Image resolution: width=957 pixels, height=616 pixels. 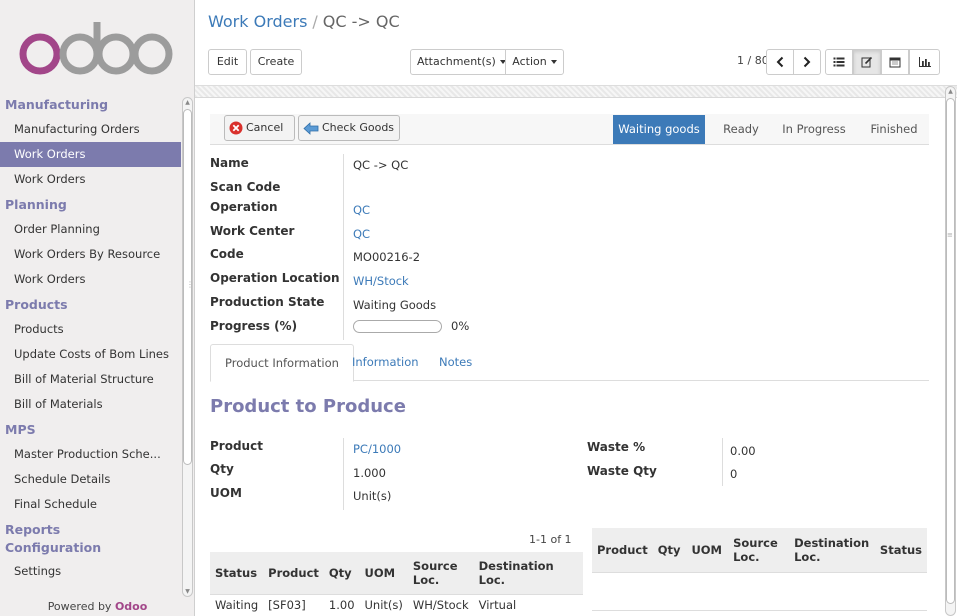 I want to click on menu-item-work-orders-active: Work Orders, so click(x=90, y=154).